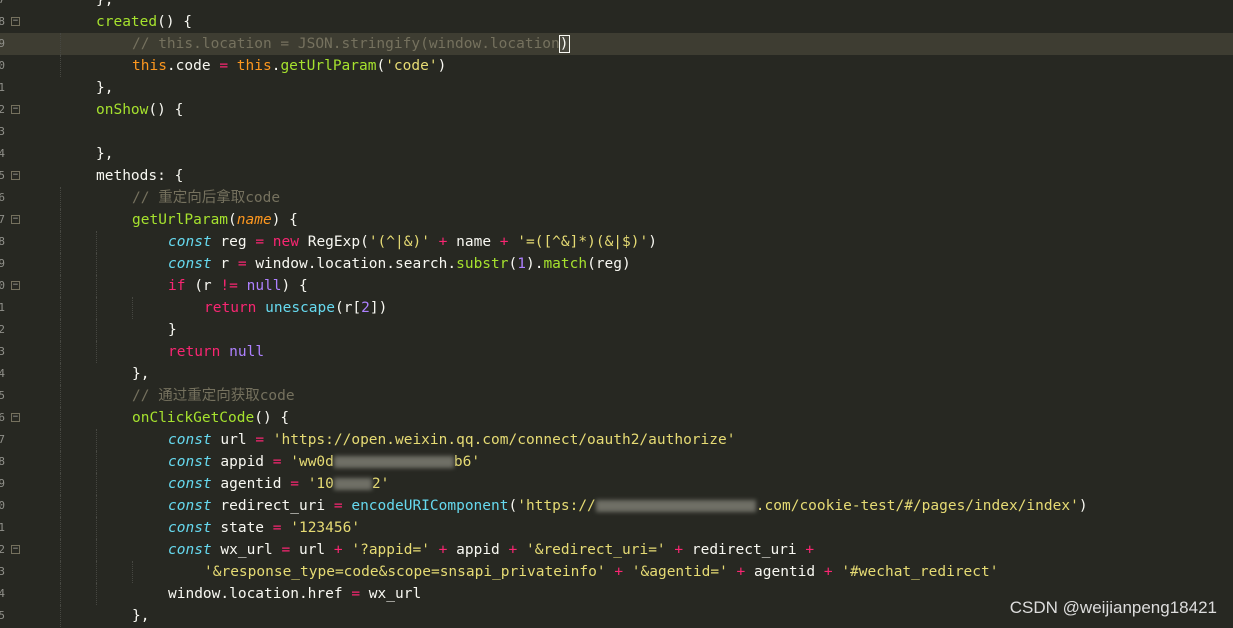 This screenshot has height=628, width=1233. I want to click on line-number: 8, so click(2, 461).